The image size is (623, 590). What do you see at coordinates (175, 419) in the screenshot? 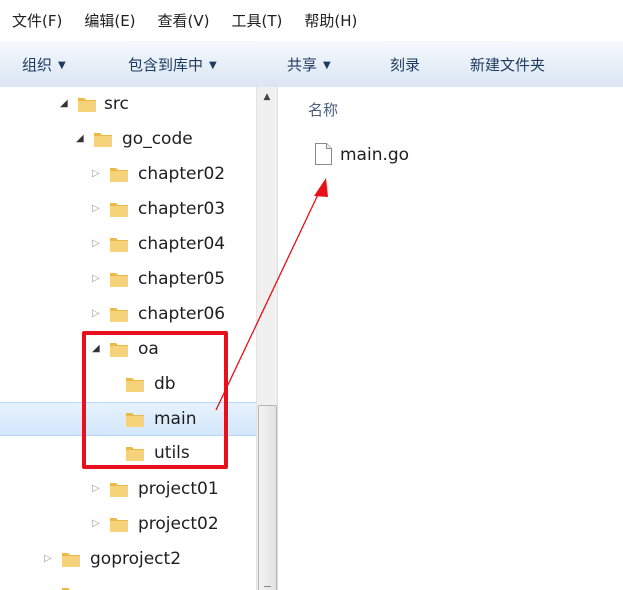
I see `tree-item-label: main` at bounding box center [175, 419].